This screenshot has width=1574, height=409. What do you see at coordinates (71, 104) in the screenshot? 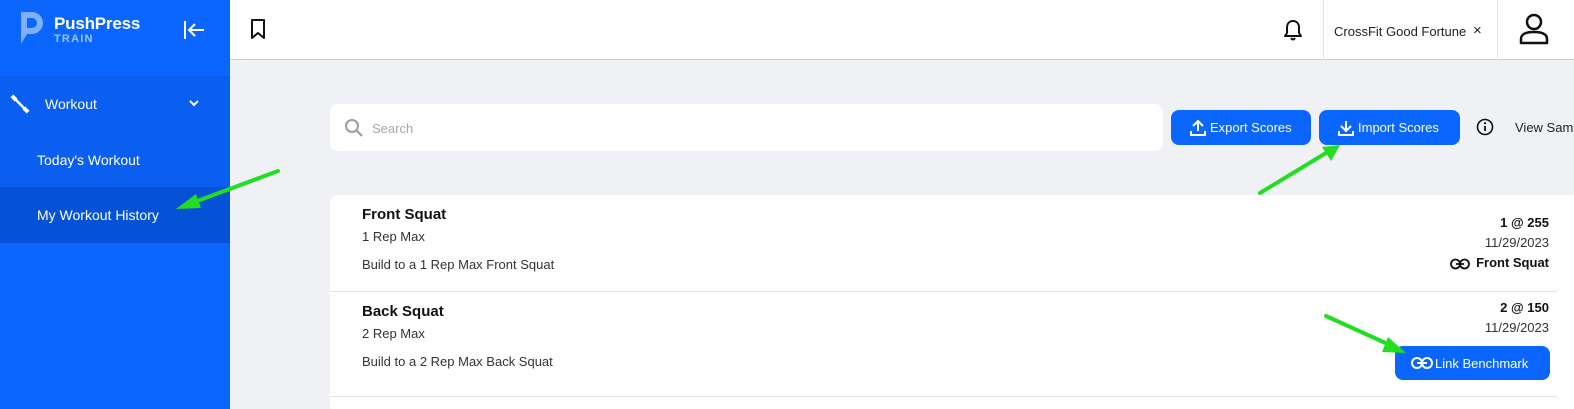
I see `sidebar-group-label: Workout` at bounding box center [71, 104].